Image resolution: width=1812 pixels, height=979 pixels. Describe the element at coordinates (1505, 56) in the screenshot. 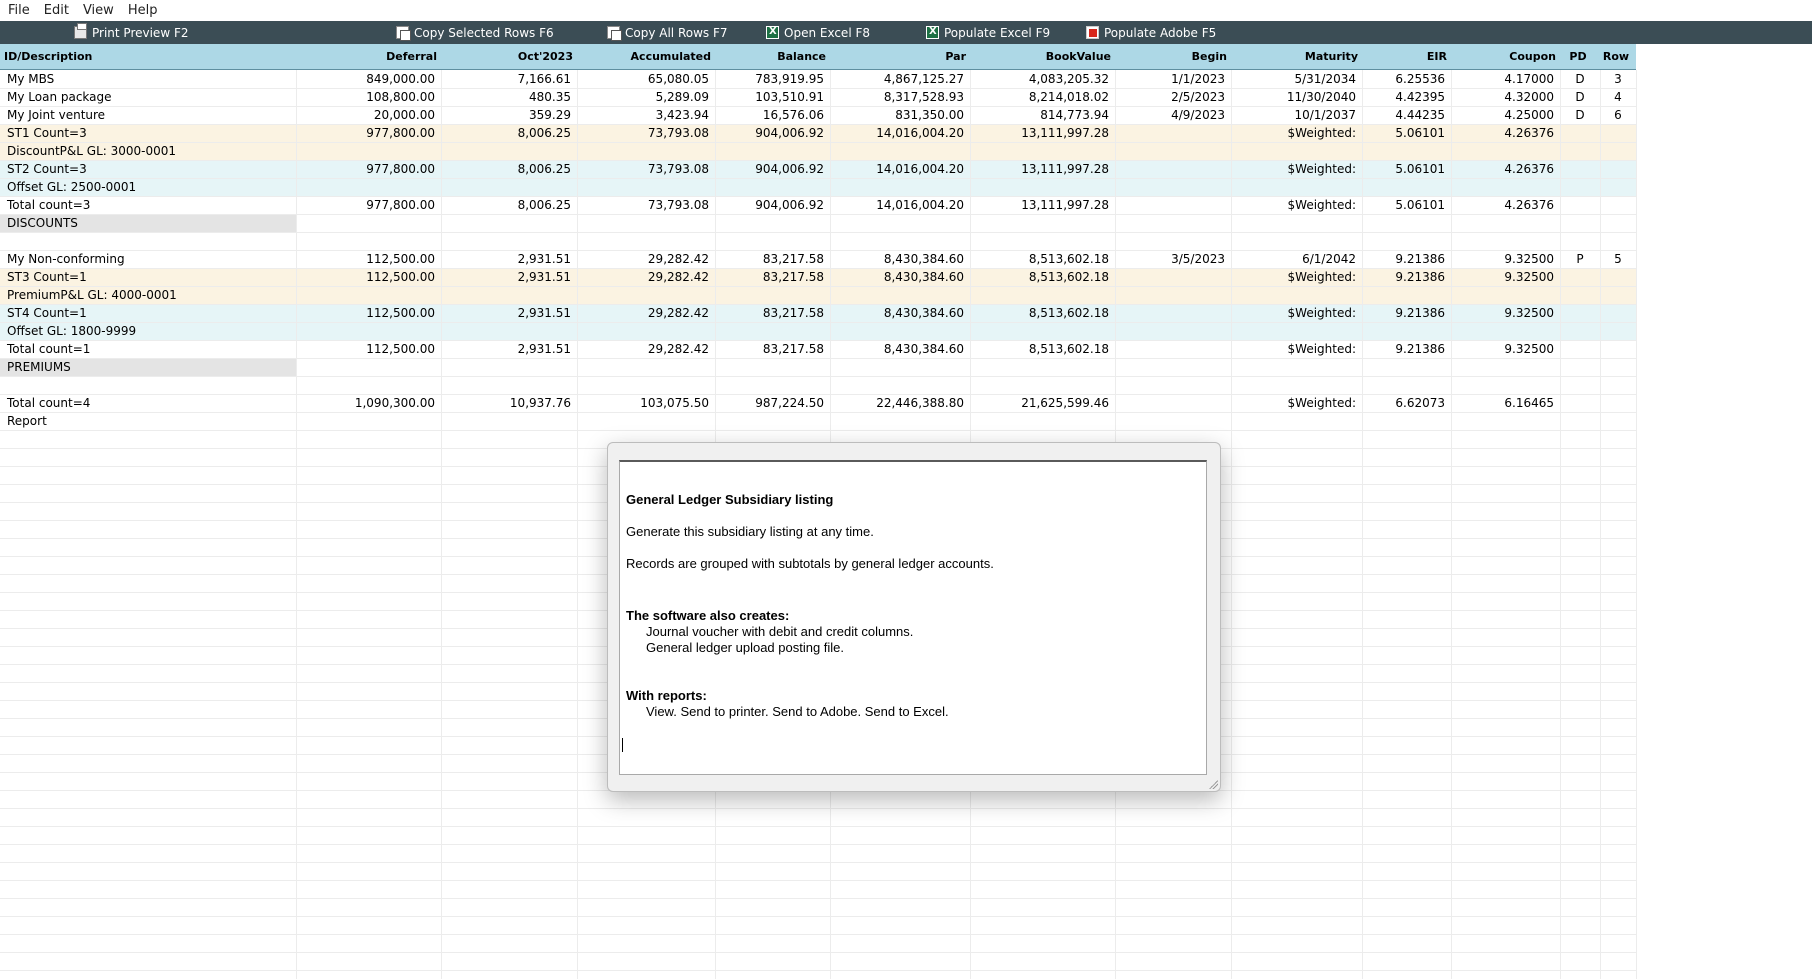

I see `column-header-10: Coupon` at that location.